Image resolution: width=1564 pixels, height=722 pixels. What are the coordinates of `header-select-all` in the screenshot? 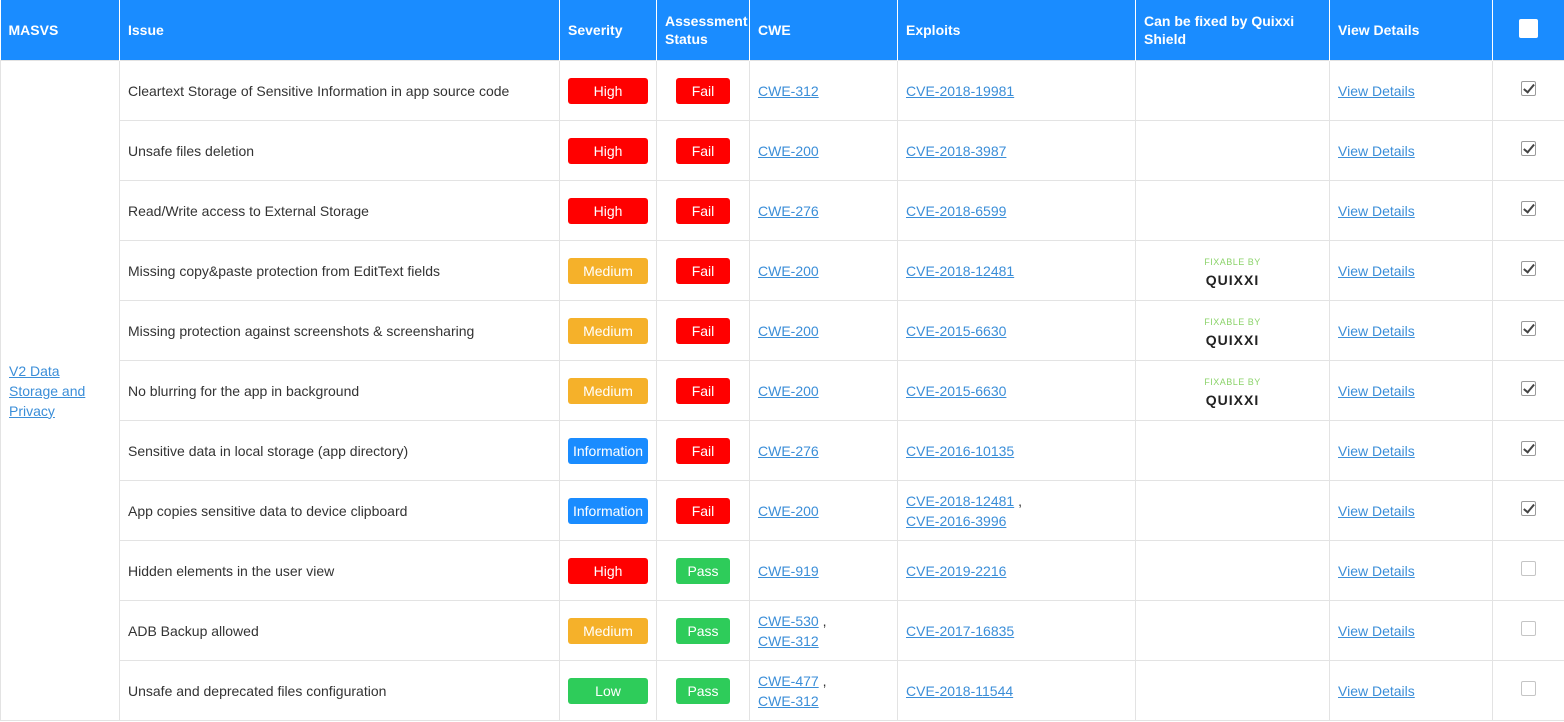 It's located at (1528, 30).